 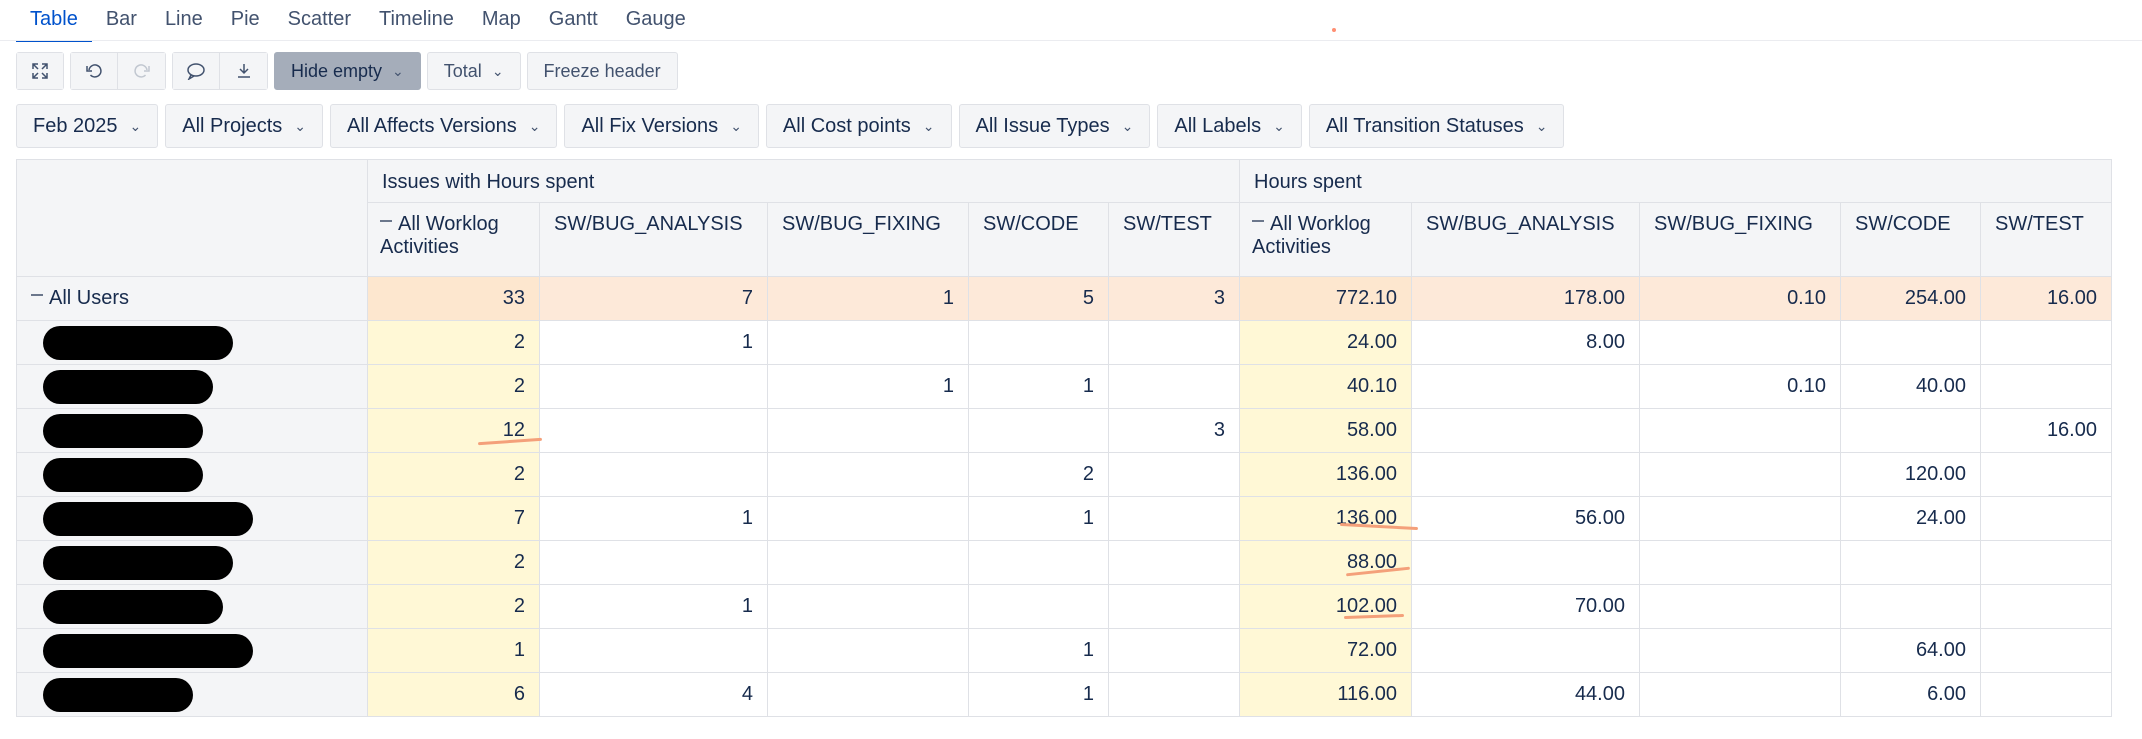 I want to click on issues-cell: 7, so click(x=453, y=518).